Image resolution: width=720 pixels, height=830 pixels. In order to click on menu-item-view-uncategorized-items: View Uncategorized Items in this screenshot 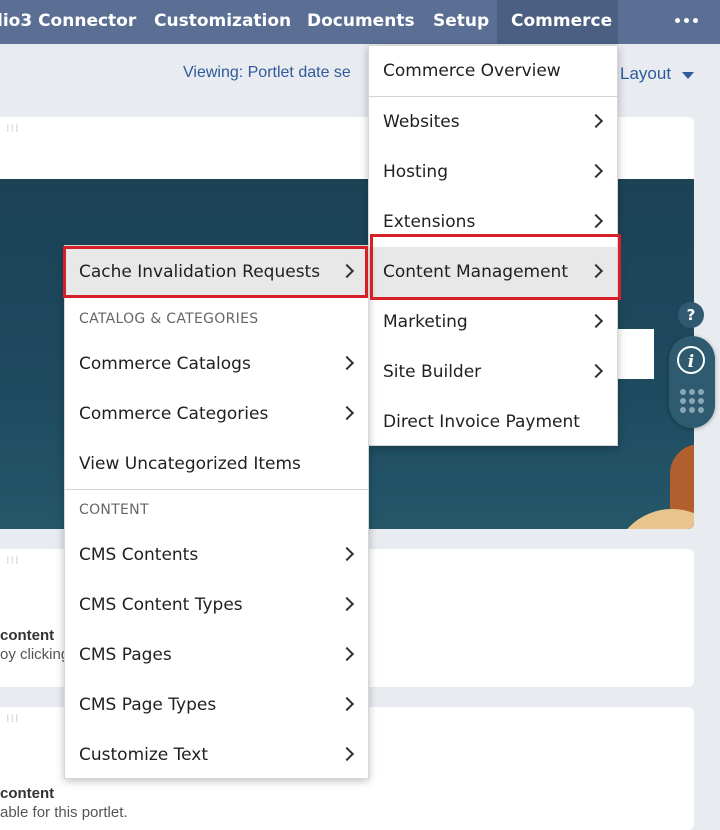, I will do `click(216, 464)`.